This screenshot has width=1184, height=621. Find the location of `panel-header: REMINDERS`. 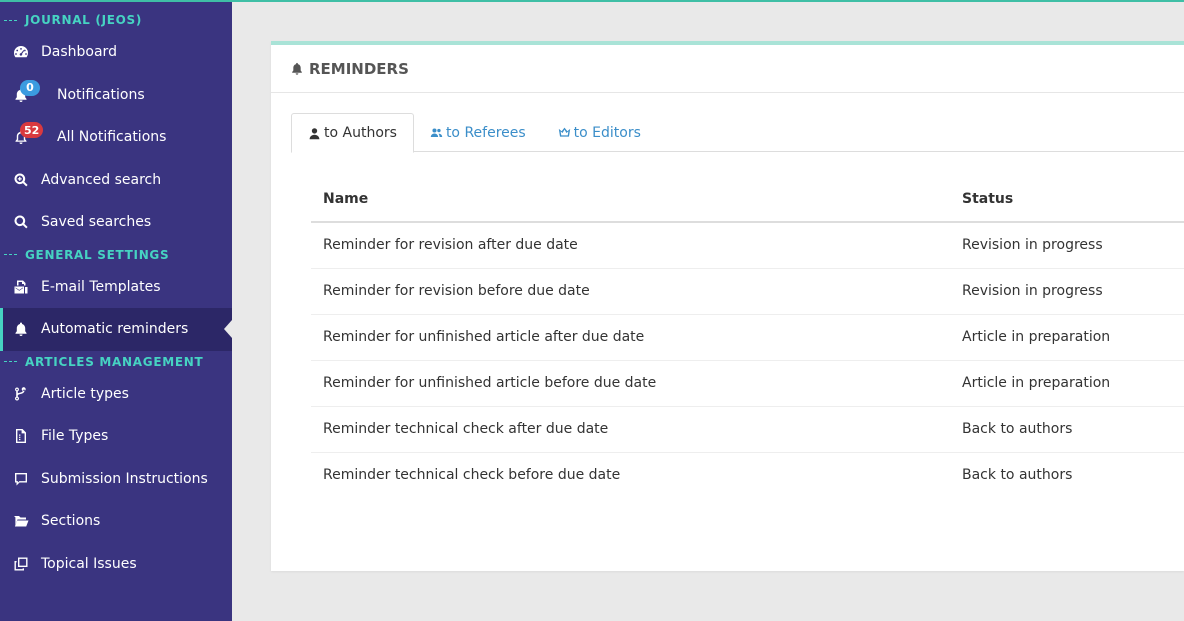

panel-header: REMINDERS is located at coordinates (727, 69).